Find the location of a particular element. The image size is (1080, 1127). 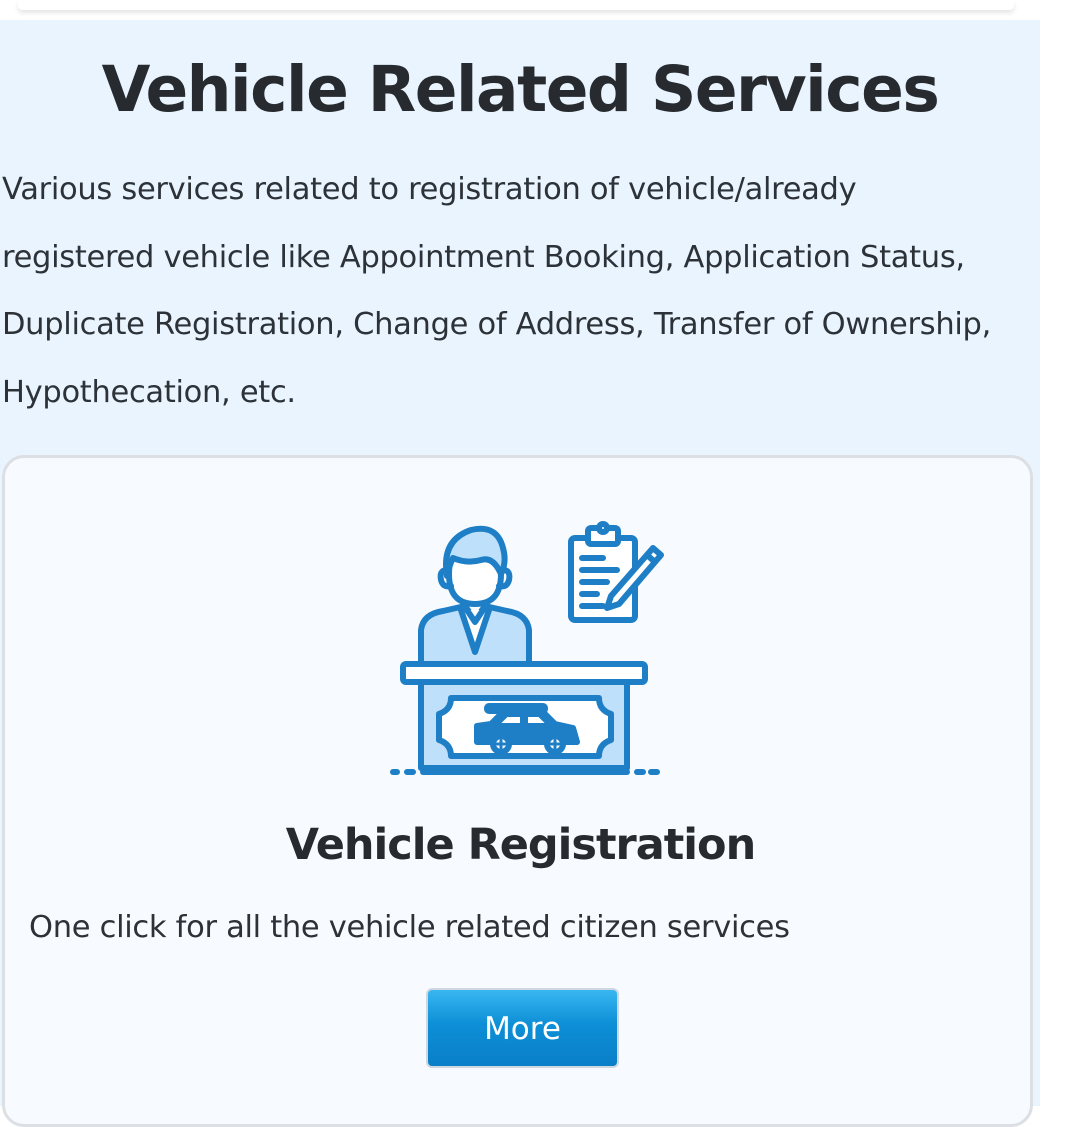

section-title: Vehicle Related Services is located at coordinates (520, 89).